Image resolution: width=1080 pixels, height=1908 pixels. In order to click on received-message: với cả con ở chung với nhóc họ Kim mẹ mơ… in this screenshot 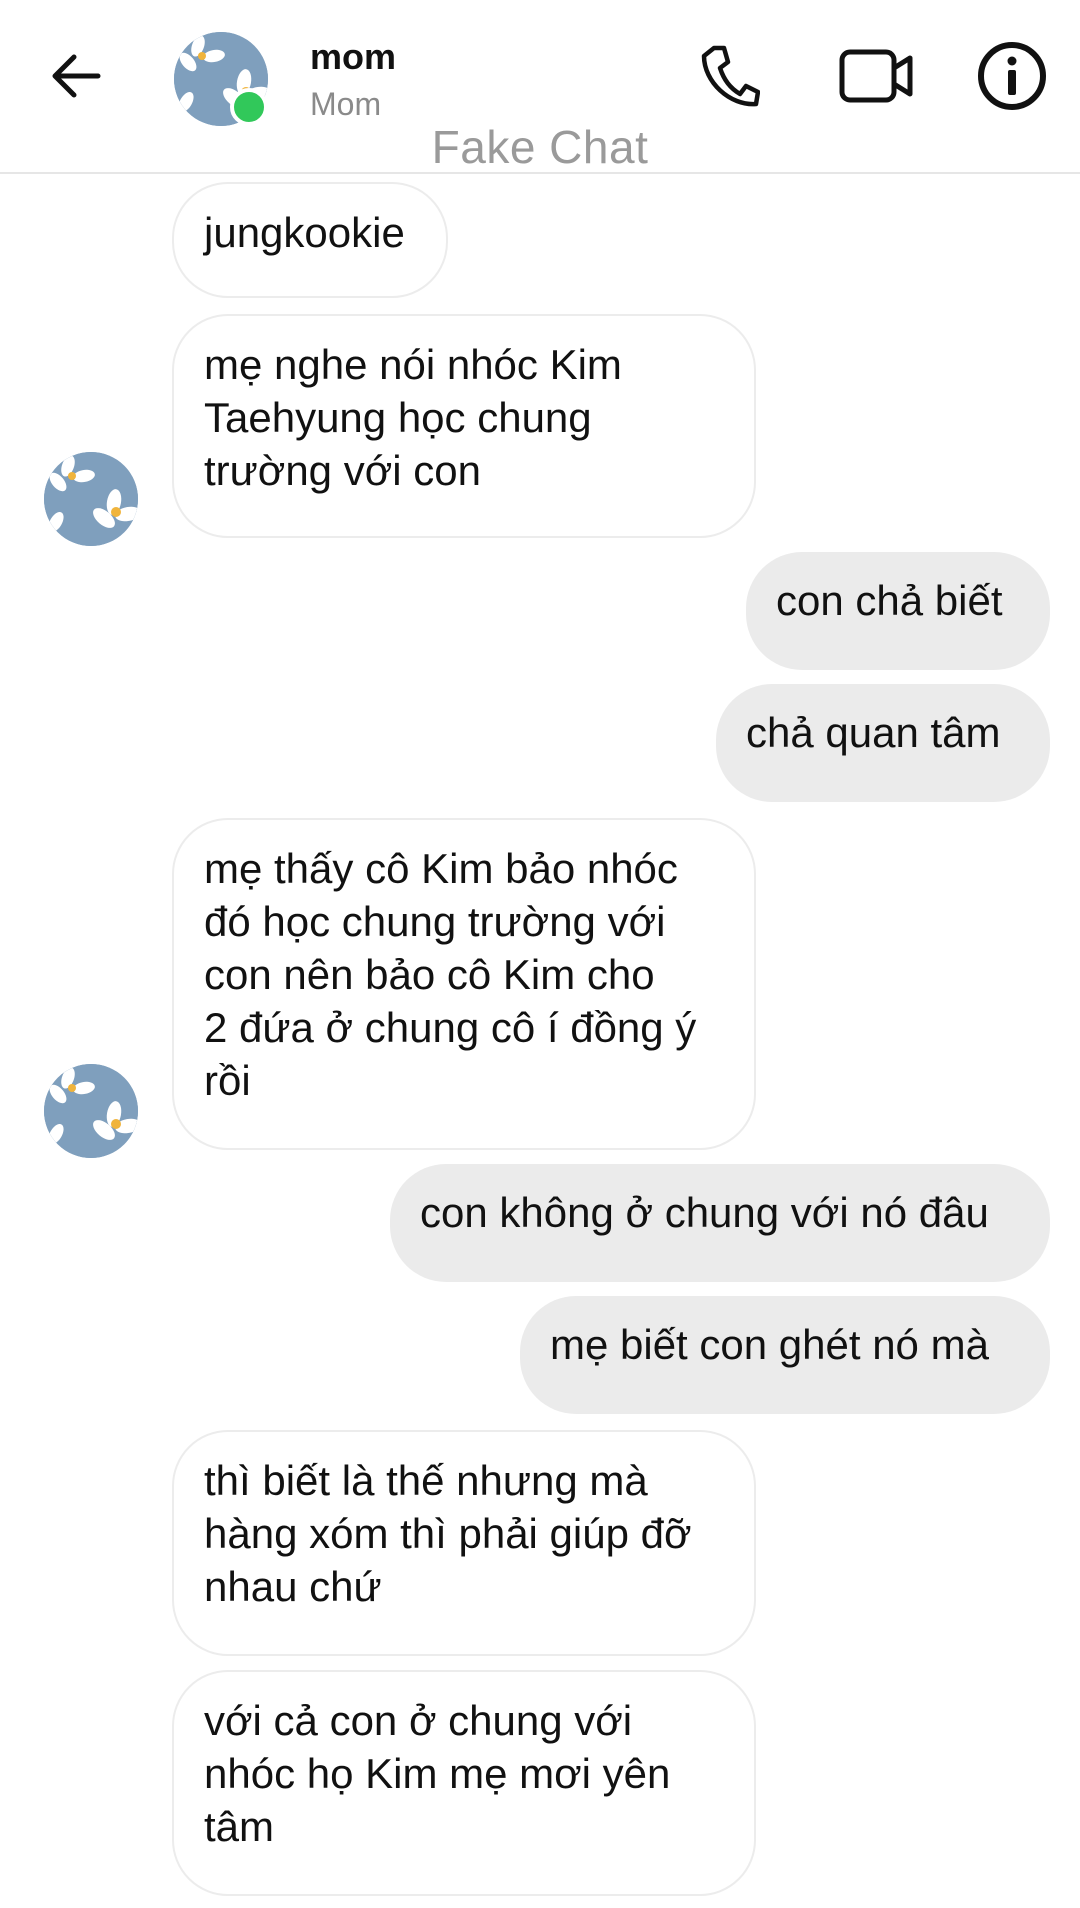, I will do `click(464, 1783)`.